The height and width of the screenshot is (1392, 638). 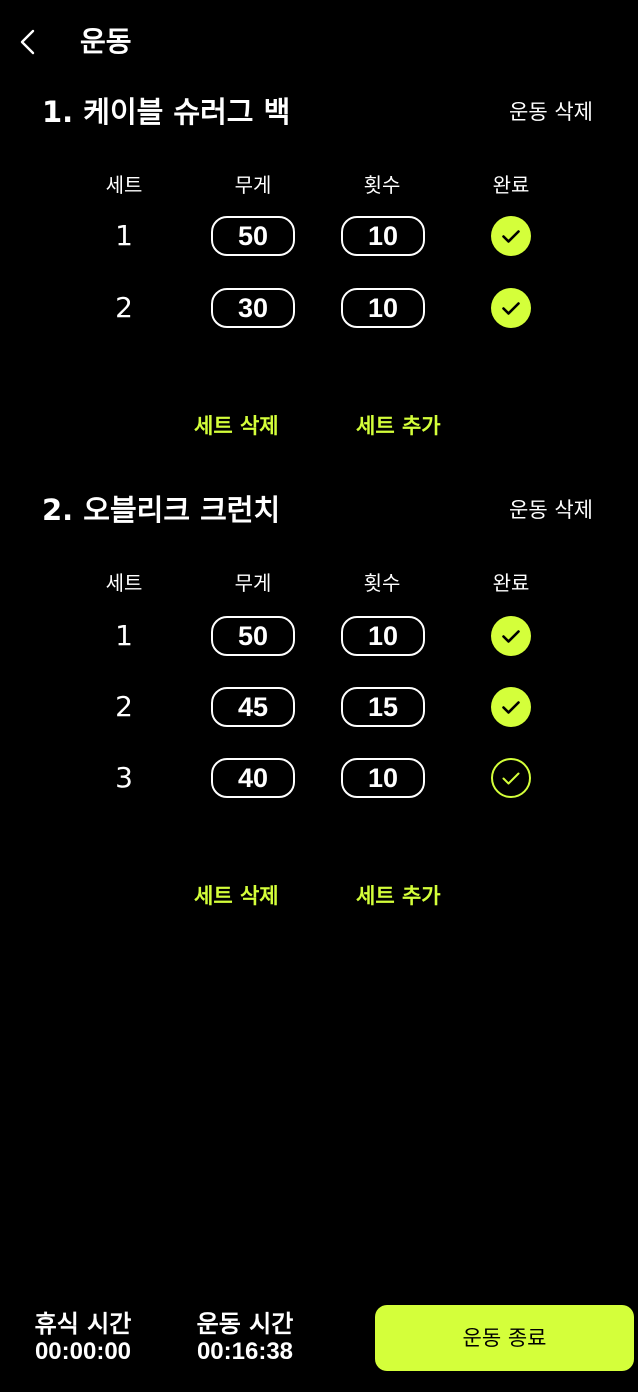 What do you see at coordinates (504, 1338) in the screenshot?
I see `end-workout-button: 운동 종료` at bounding box center [504, 1338].